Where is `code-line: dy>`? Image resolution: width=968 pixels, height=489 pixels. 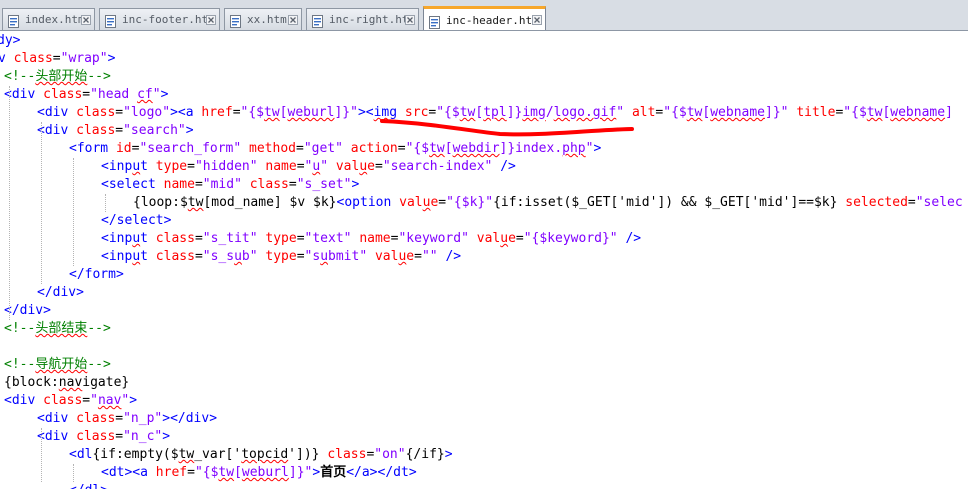
code-line: dy> is located at coordinates (10, 41).